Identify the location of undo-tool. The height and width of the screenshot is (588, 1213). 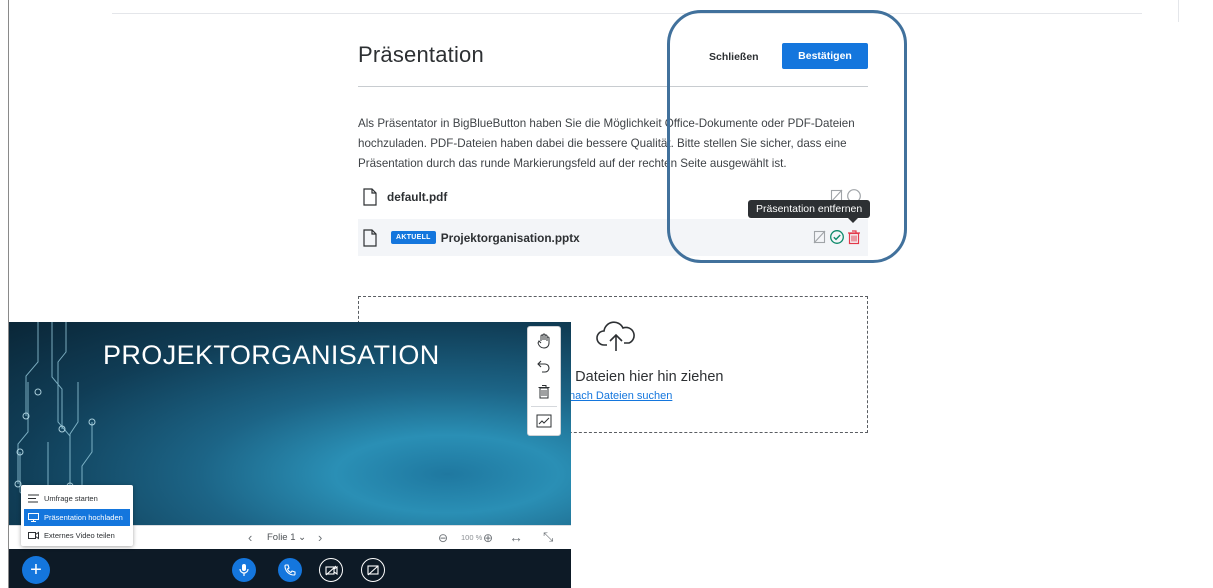
(544, 366).